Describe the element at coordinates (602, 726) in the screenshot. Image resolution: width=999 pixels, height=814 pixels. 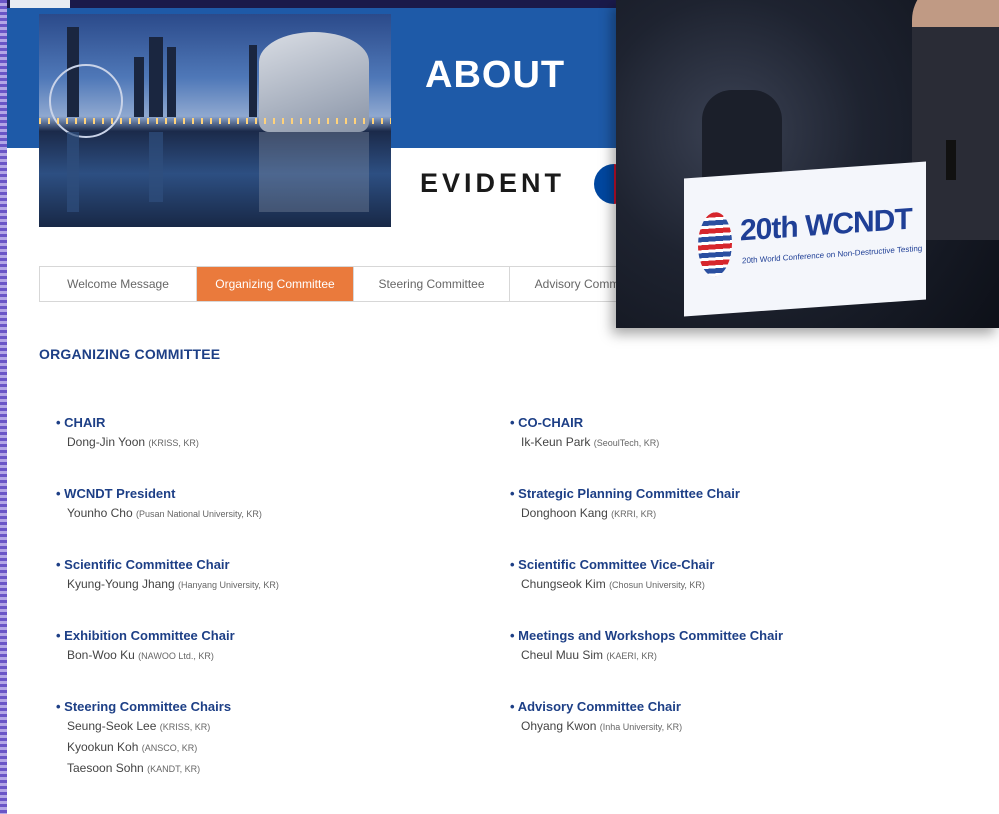
I see `member-row: Ohyang Kwon (Inha University, KR)` at that location.